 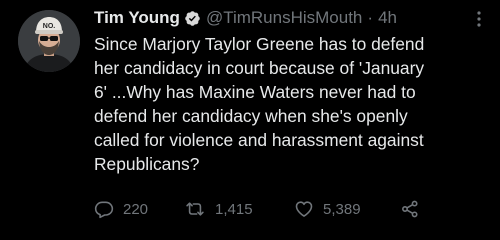 What do you see at coordinates (147, 164) in the screenshot?
I see `tweet-text-line: Republicans?` at bounding box center [147, 164].